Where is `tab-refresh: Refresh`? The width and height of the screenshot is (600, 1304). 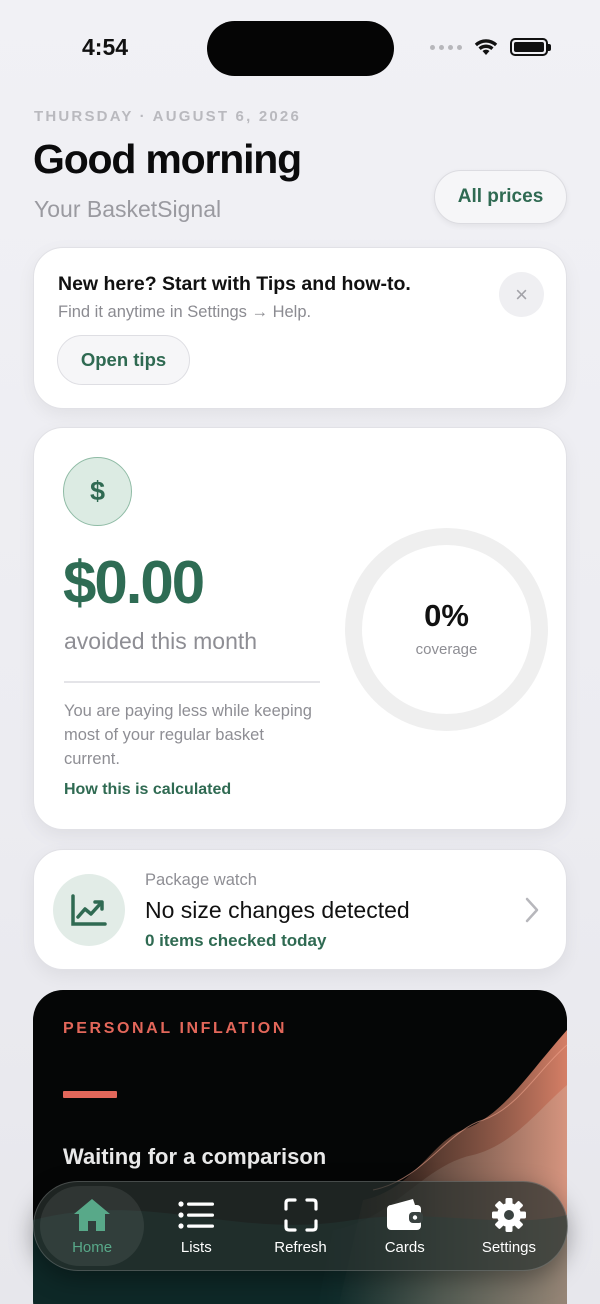 tab-refresh: Refresh is located at coordinates (300, 1226).